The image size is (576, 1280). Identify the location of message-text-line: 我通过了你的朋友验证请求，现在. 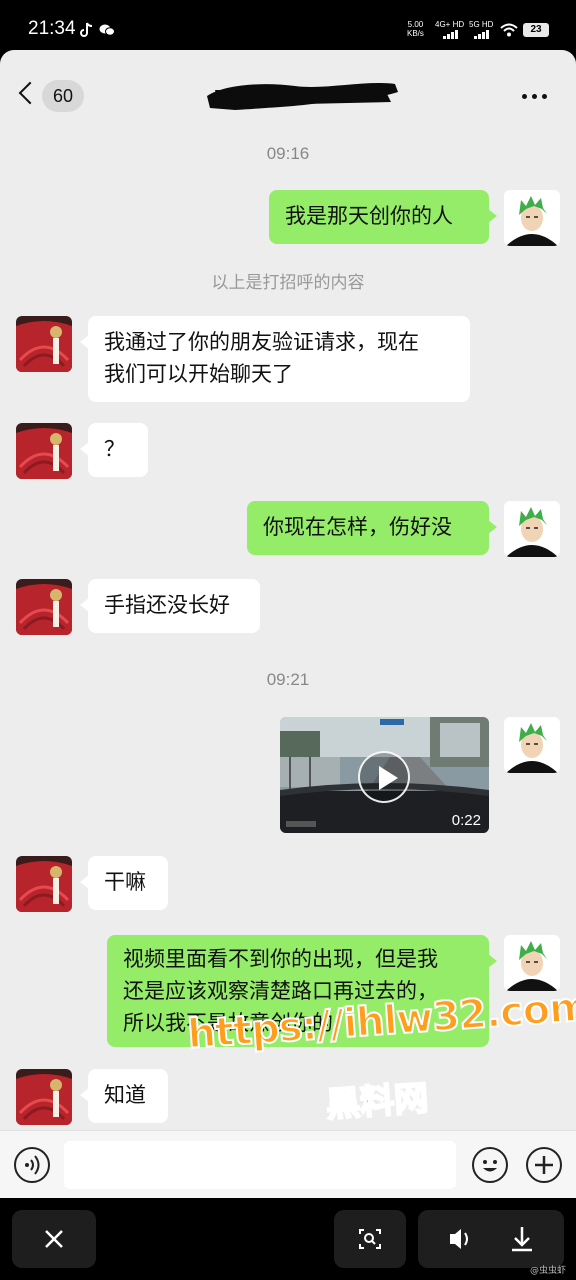
(261, 342).